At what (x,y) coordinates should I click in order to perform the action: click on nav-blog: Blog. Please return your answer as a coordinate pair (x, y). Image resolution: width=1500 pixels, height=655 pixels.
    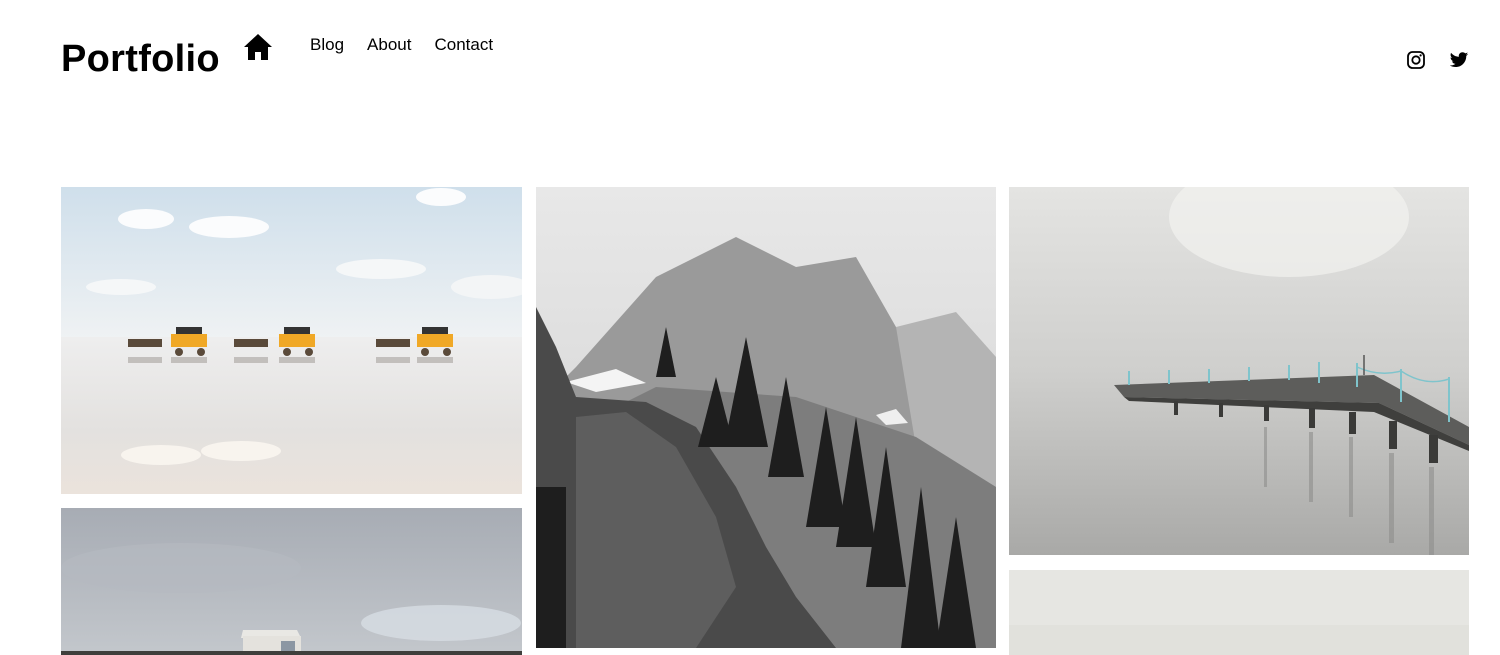
    Looking at the image, I should click on (327, 45).